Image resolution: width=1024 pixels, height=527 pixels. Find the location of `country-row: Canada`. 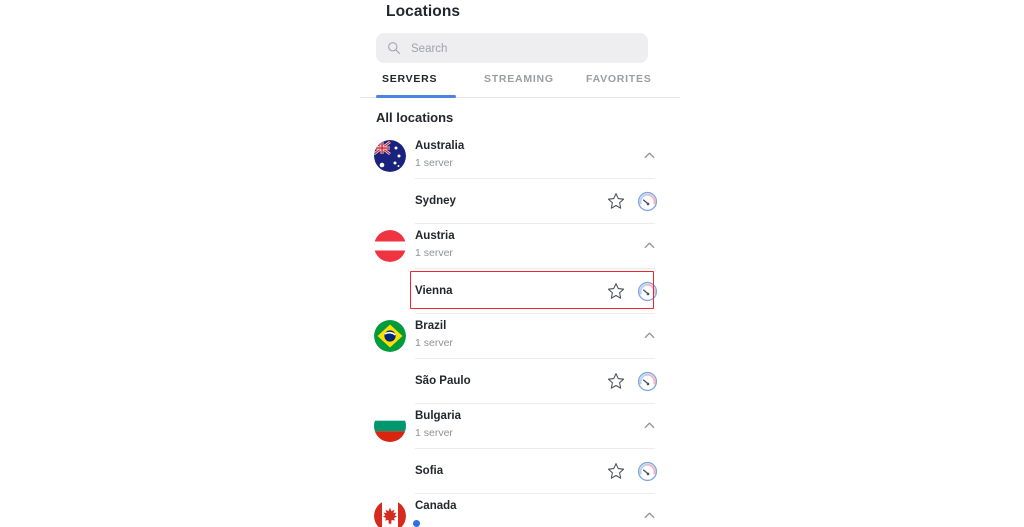

country-row: Canada is located at coordinates (520, 510).